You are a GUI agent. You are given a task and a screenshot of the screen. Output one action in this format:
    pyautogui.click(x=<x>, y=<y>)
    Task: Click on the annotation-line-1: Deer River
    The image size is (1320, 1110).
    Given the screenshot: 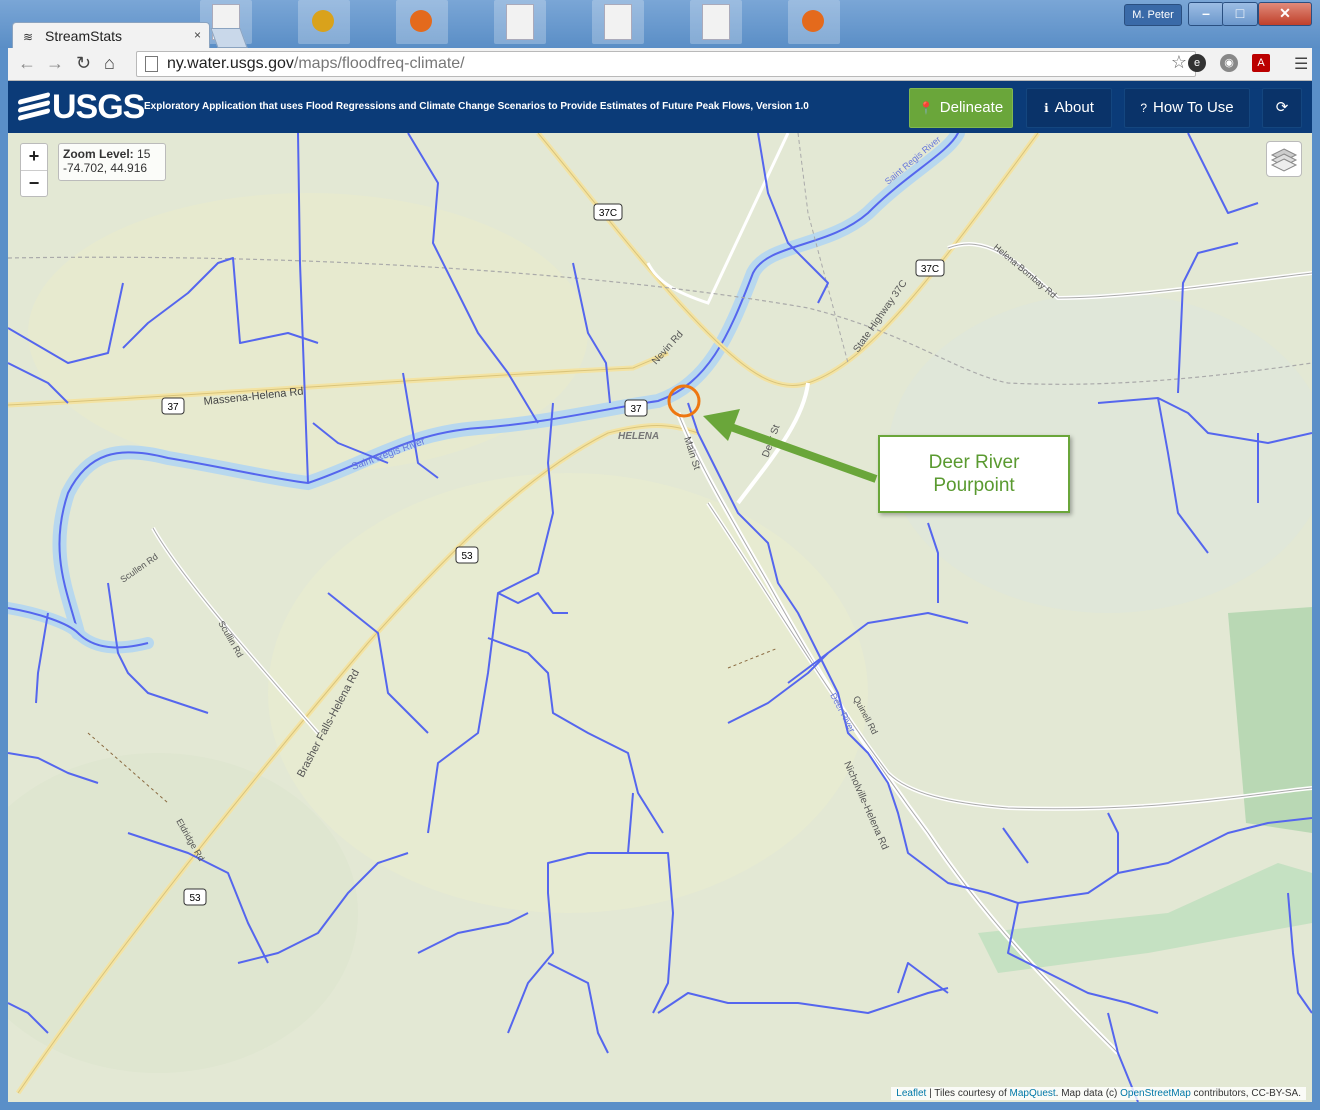 What is the action you would take?
    pyautogui.click(x=974, y=462)
    